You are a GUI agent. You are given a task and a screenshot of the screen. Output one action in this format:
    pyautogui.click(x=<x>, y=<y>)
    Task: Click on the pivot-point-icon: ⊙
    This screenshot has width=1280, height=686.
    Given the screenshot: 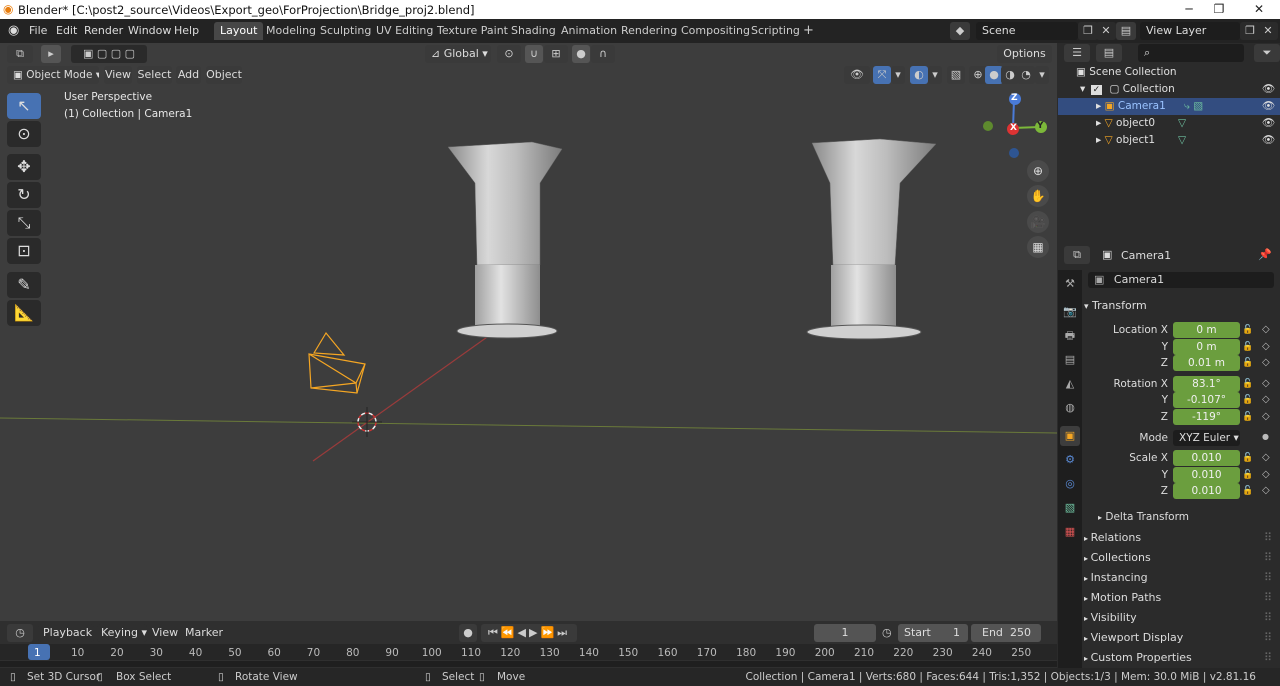 What is the action you would take?
    pyautogui.click(x=509, y=54)
    